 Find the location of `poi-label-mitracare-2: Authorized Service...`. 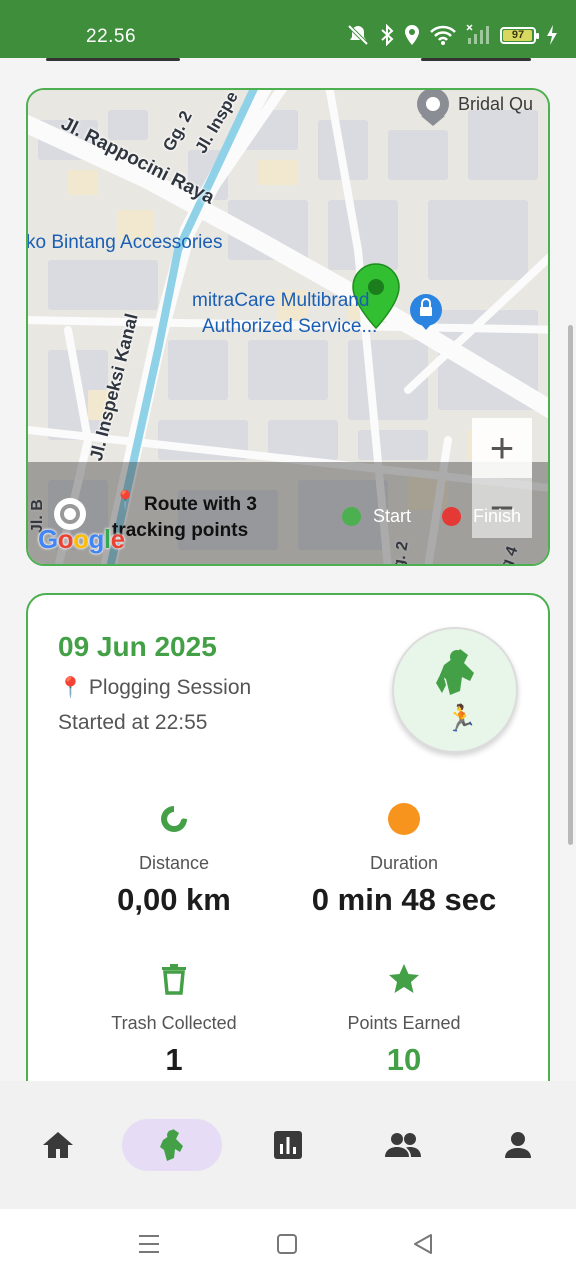

poi-label-mitracare-2: Authorized Service... is located at coordinates (290, 326).